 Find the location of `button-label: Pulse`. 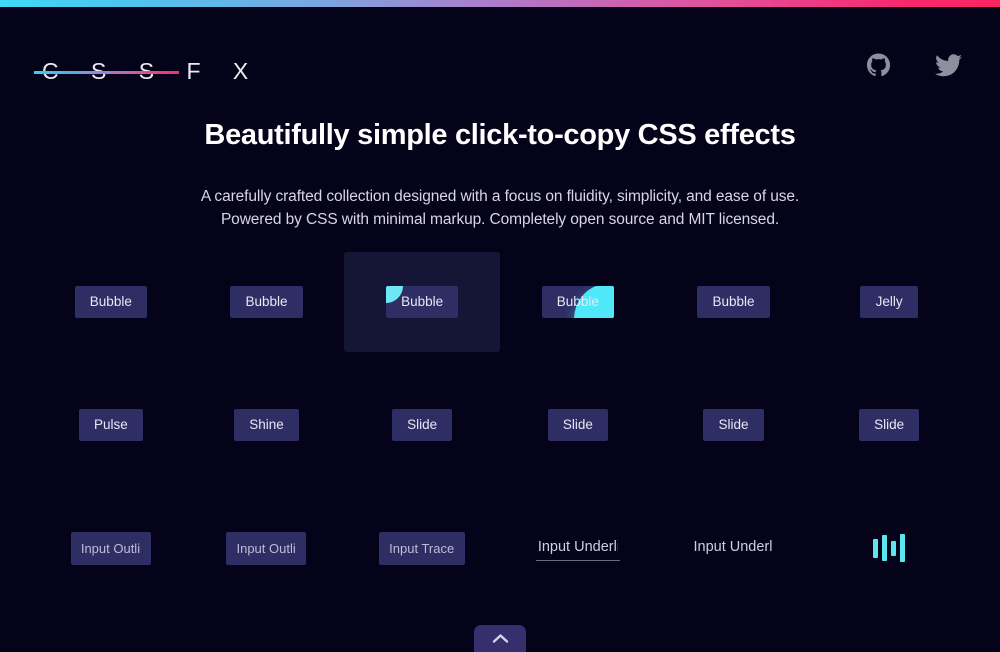

button-label: Pulse is located at coordinates (110, 424).